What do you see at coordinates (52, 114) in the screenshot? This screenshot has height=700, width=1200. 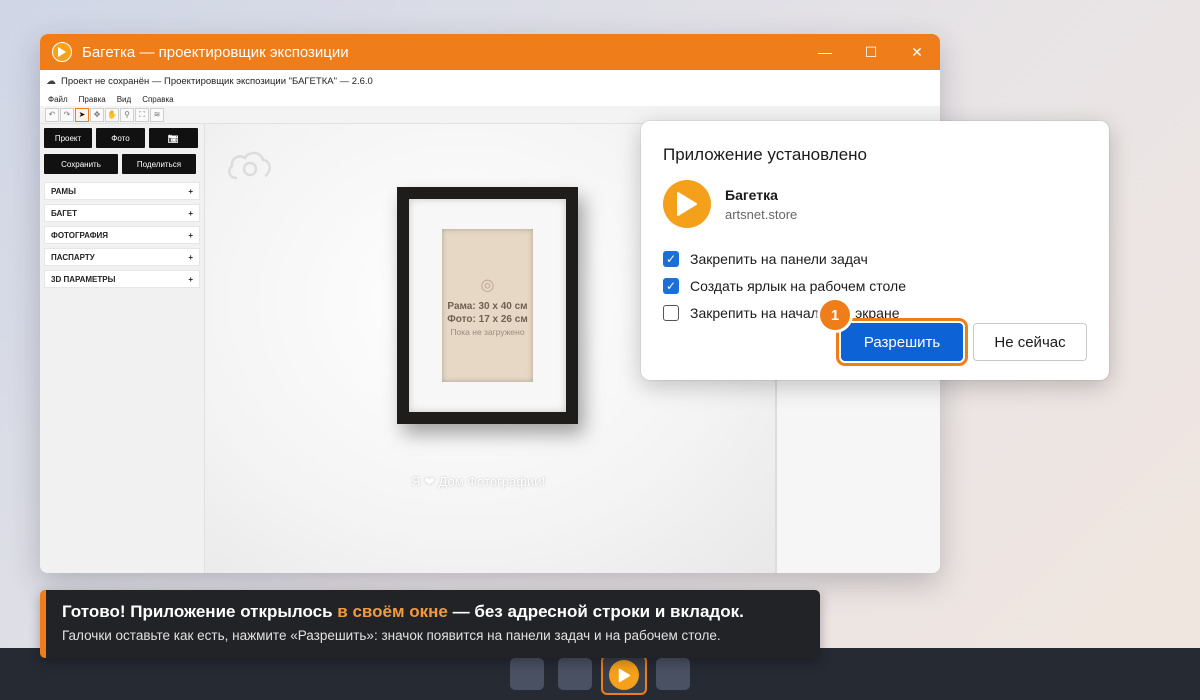 I see `undo-icon: ↶` at bounding box center [52, 114].